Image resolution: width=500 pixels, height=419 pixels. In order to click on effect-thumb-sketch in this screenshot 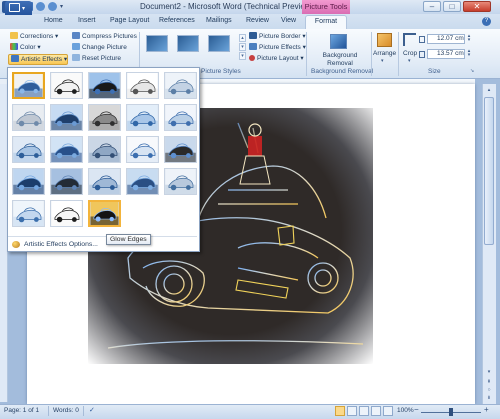, I will do `click(142, 85)`.